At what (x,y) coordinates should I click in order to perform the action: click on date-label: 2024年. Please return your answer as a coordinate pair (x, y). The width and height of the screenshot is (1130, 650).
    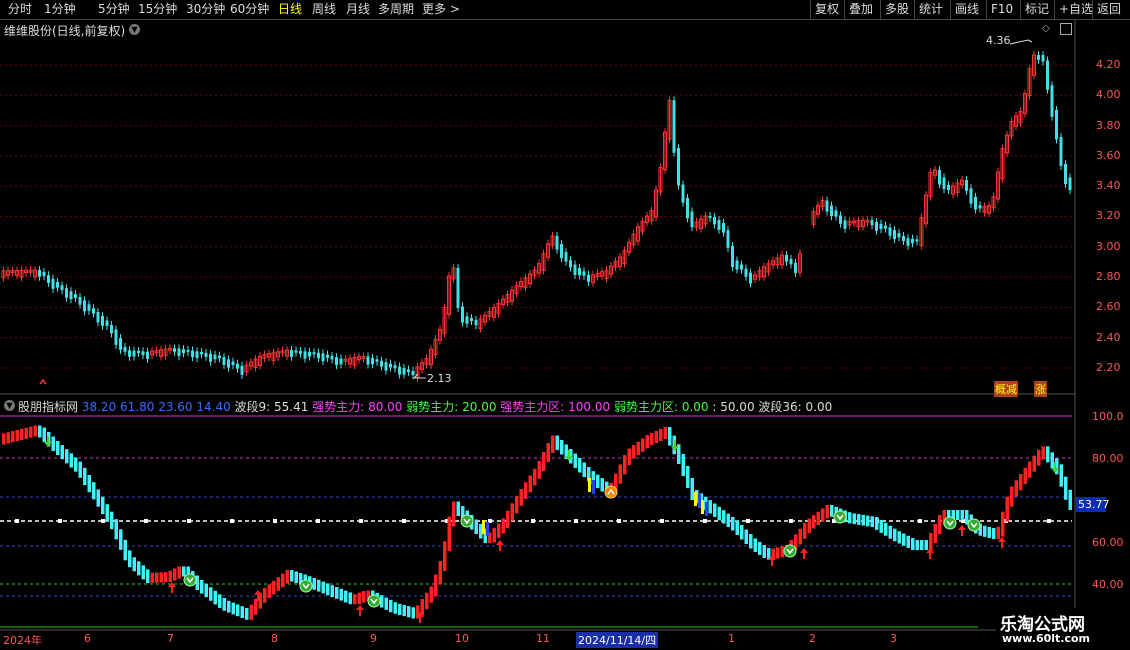
    Looking at the image, I should click on (22, 640).